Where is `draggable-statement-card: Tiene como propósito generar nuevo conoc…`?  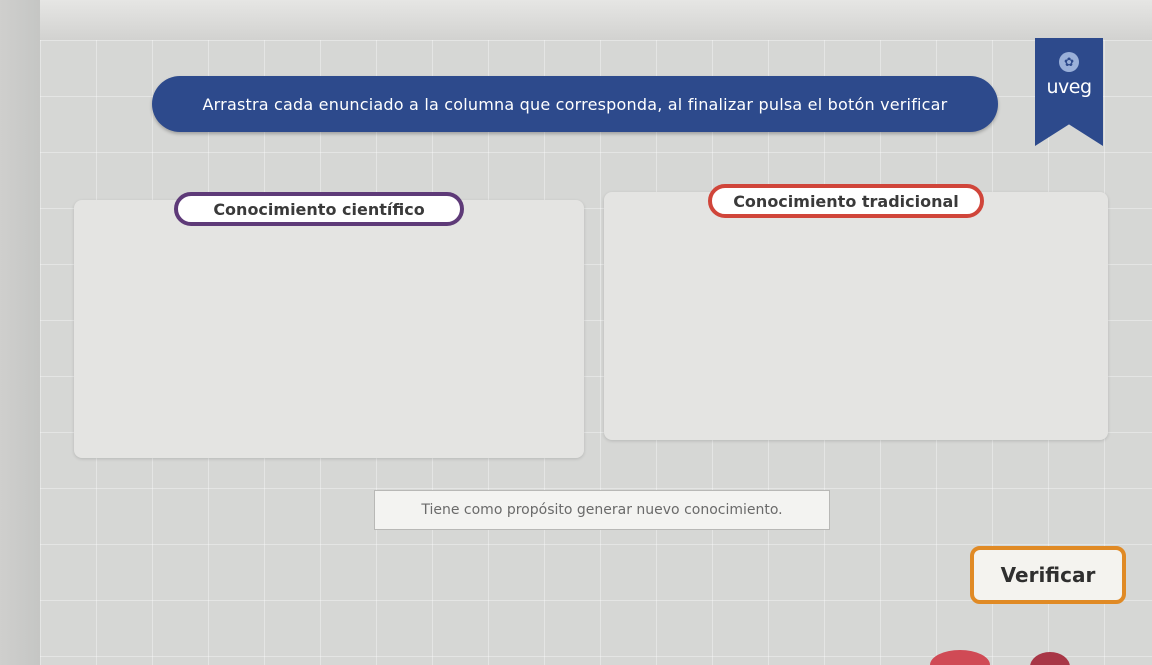
draggable-statement-card: Tiene como propósito generar nuevo conoc… is located at coordinates (602, 510).